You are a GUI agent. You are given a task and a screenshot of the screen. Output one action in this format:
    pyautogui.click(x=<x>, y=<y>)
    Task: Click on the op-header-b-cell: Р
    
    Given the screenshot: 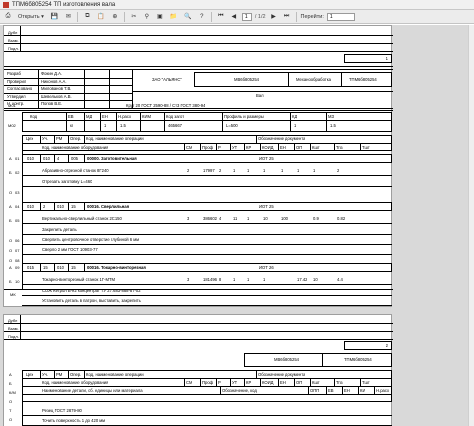 What is the action you would take?
    pyautogui.click(x=219, y=147)
    